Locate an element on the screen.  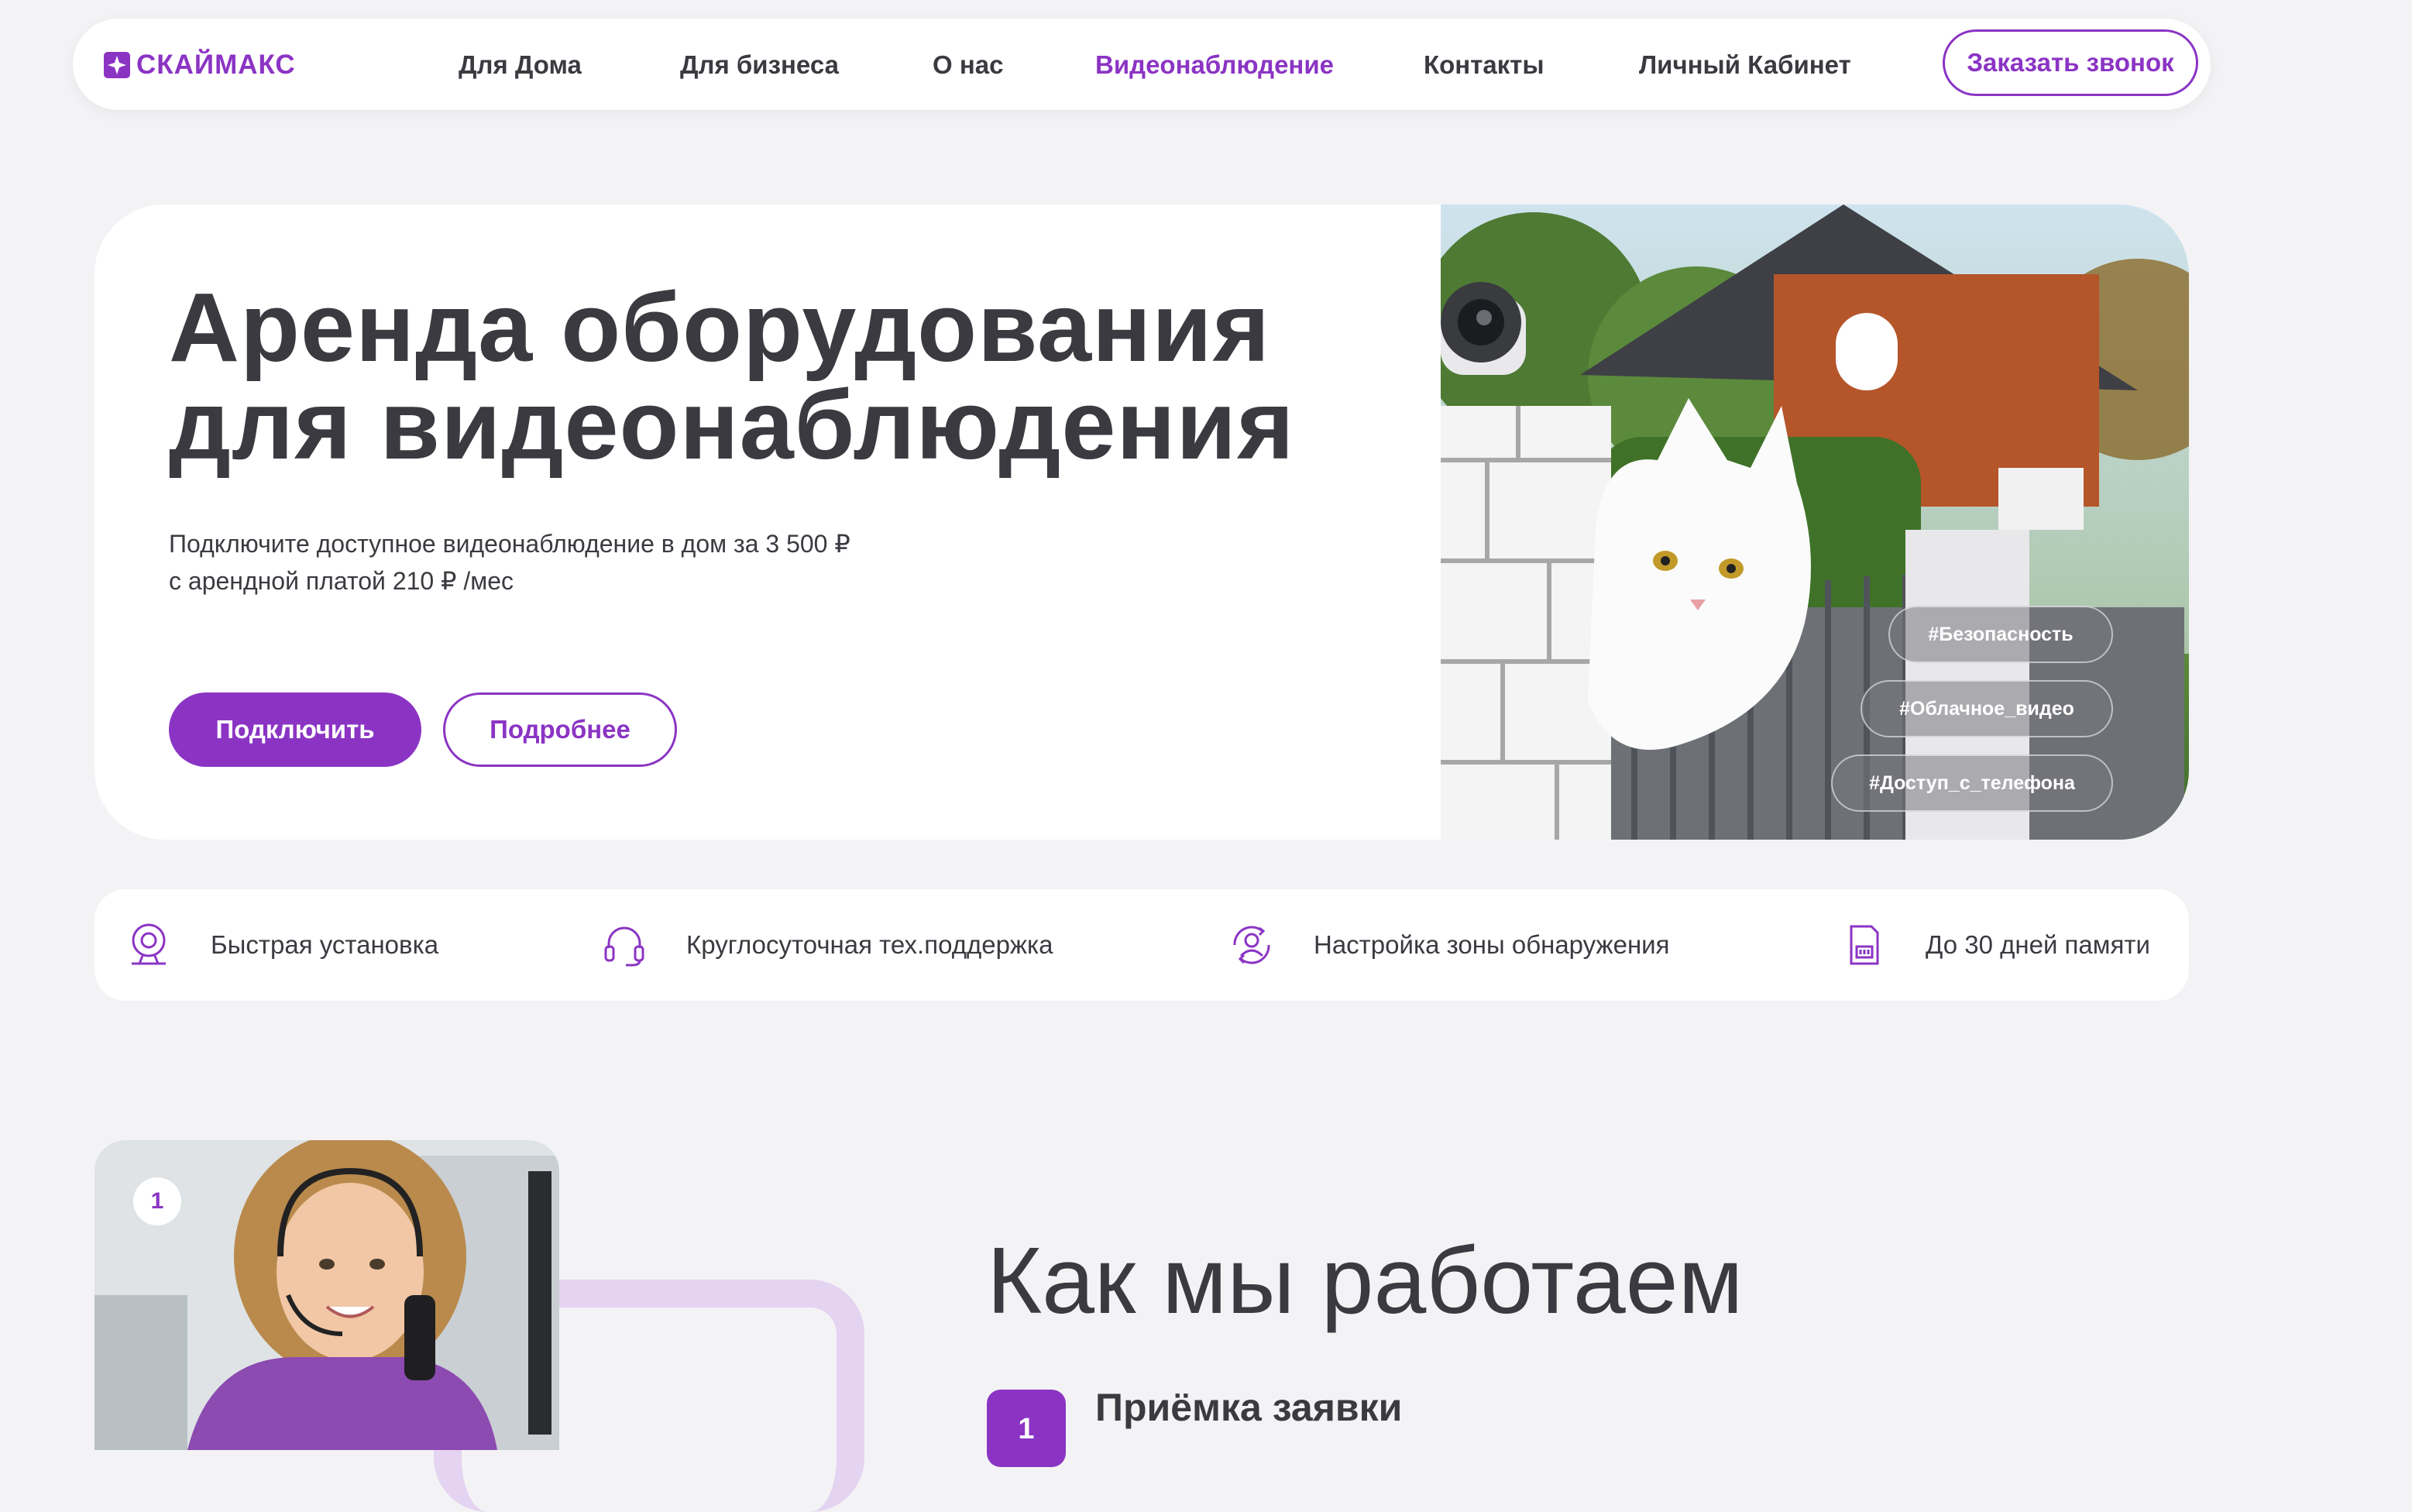
hero-title: Аренда оборудования для видеонаблюдения is located at coordinates (827, 376).